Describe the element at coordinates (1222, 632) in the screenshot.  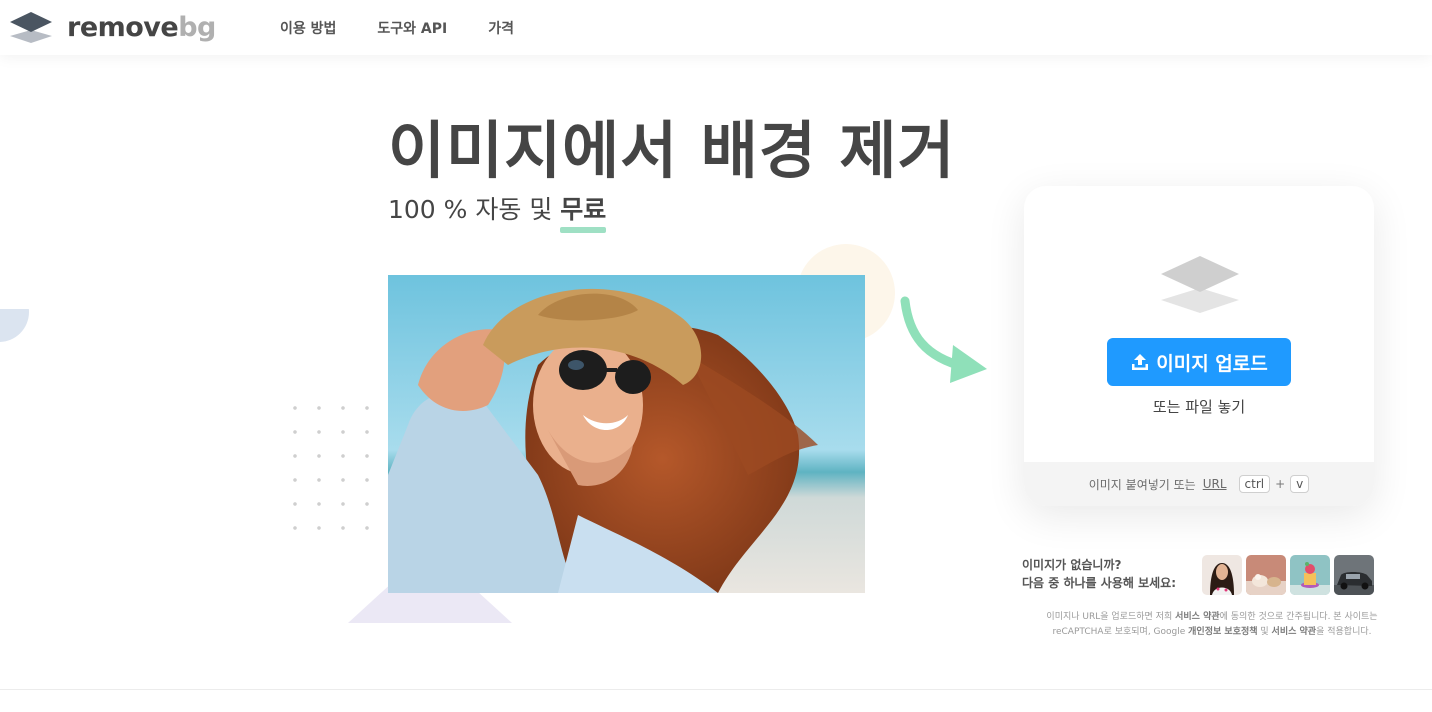
I see `privacy-policy-link: 개인정보 보호정책` at that location.